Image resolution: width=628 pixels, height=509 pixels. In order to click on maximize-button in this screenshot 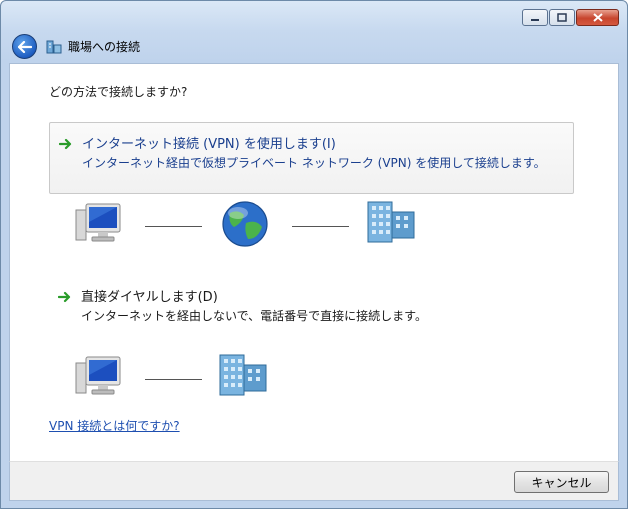, I will do `click(562, 17)`.